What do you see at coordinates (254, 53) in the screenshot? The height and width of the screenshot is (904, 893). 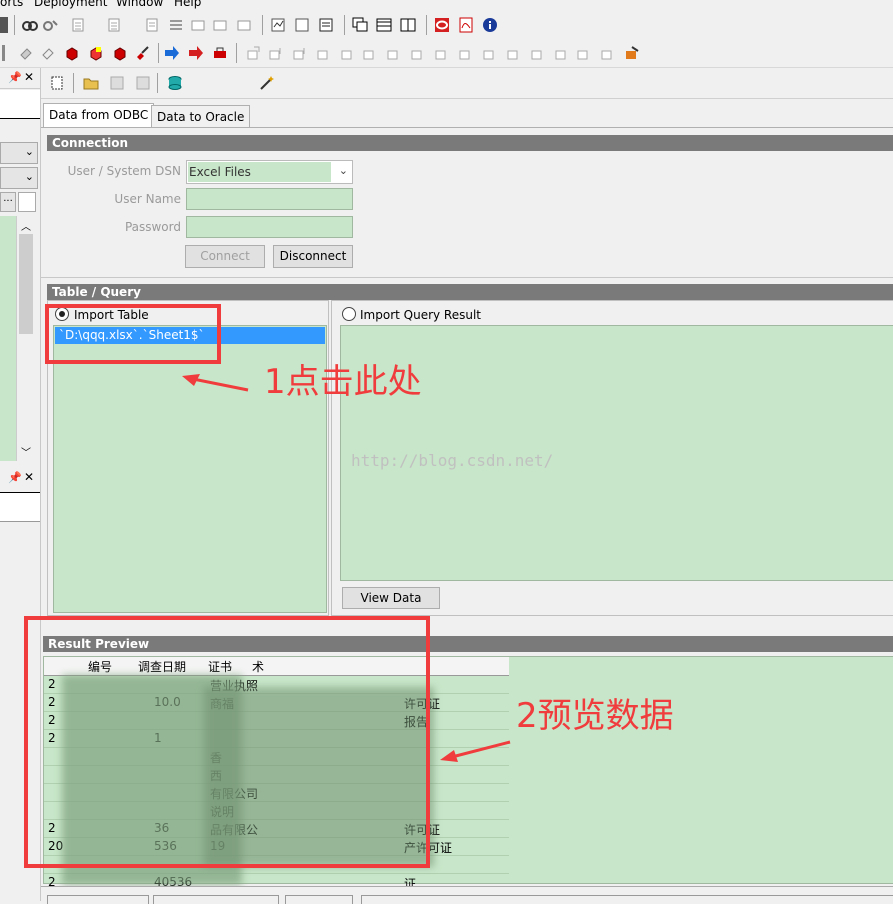 I see `step-into-icon` at bounding box center [254, 53].